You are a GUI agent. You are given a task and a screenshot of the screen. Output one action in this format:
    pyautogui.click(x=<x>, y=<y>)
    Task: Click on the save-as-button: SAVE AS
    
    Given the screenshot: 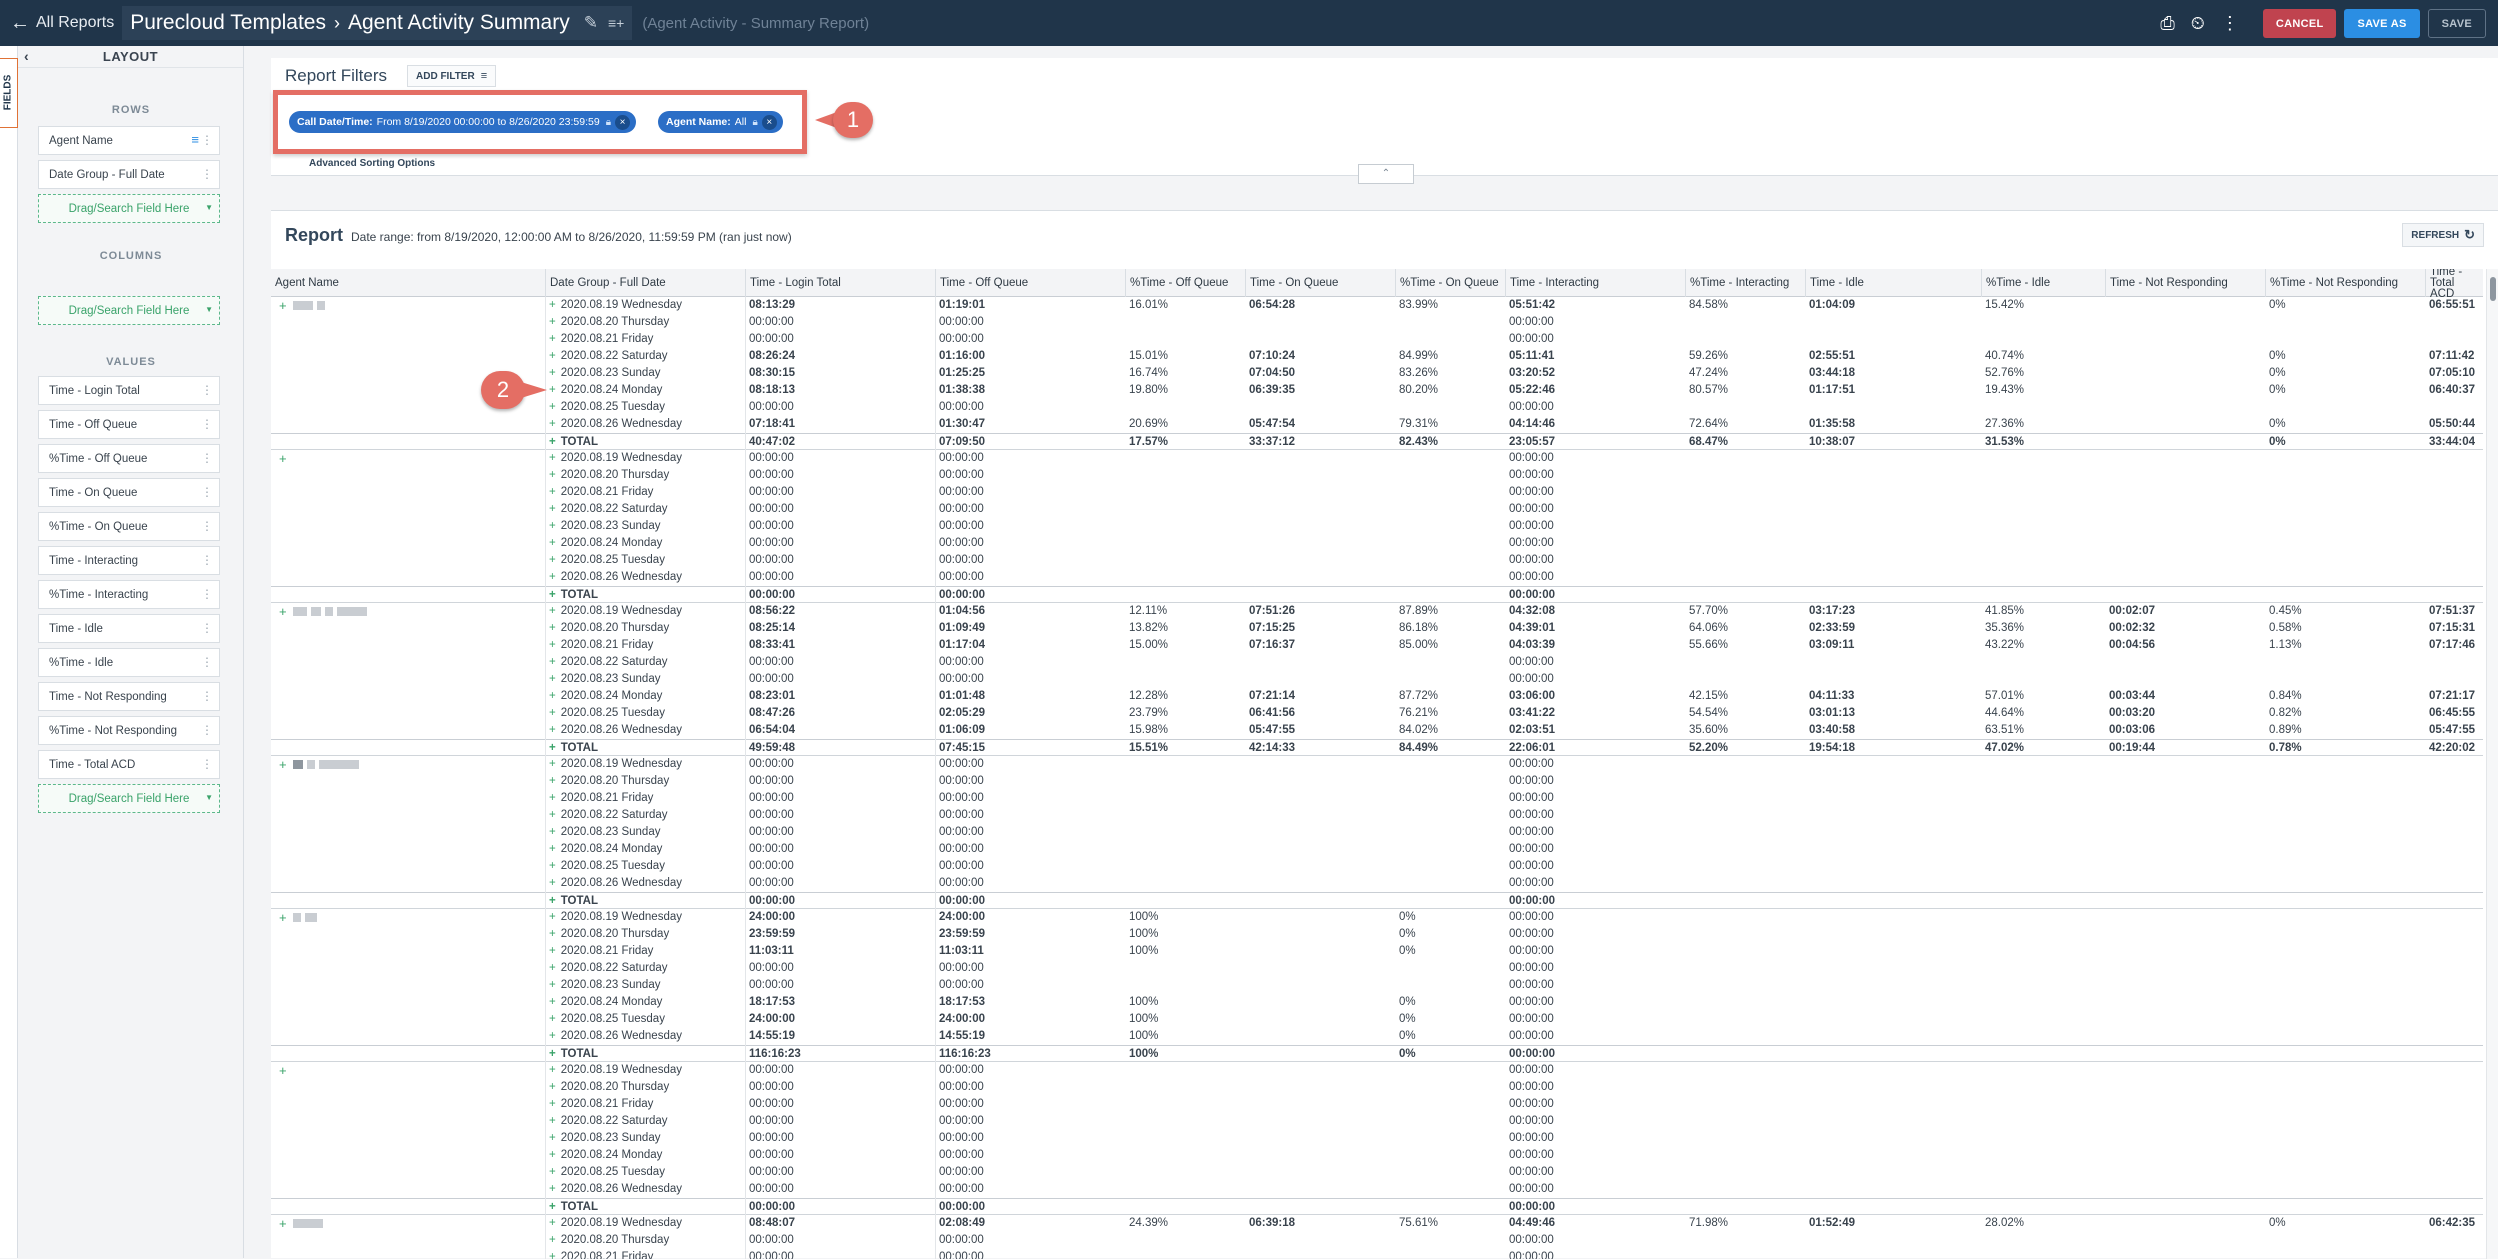 What is the action you would take?
    pyautogui.click(x=2382, y=23)
    